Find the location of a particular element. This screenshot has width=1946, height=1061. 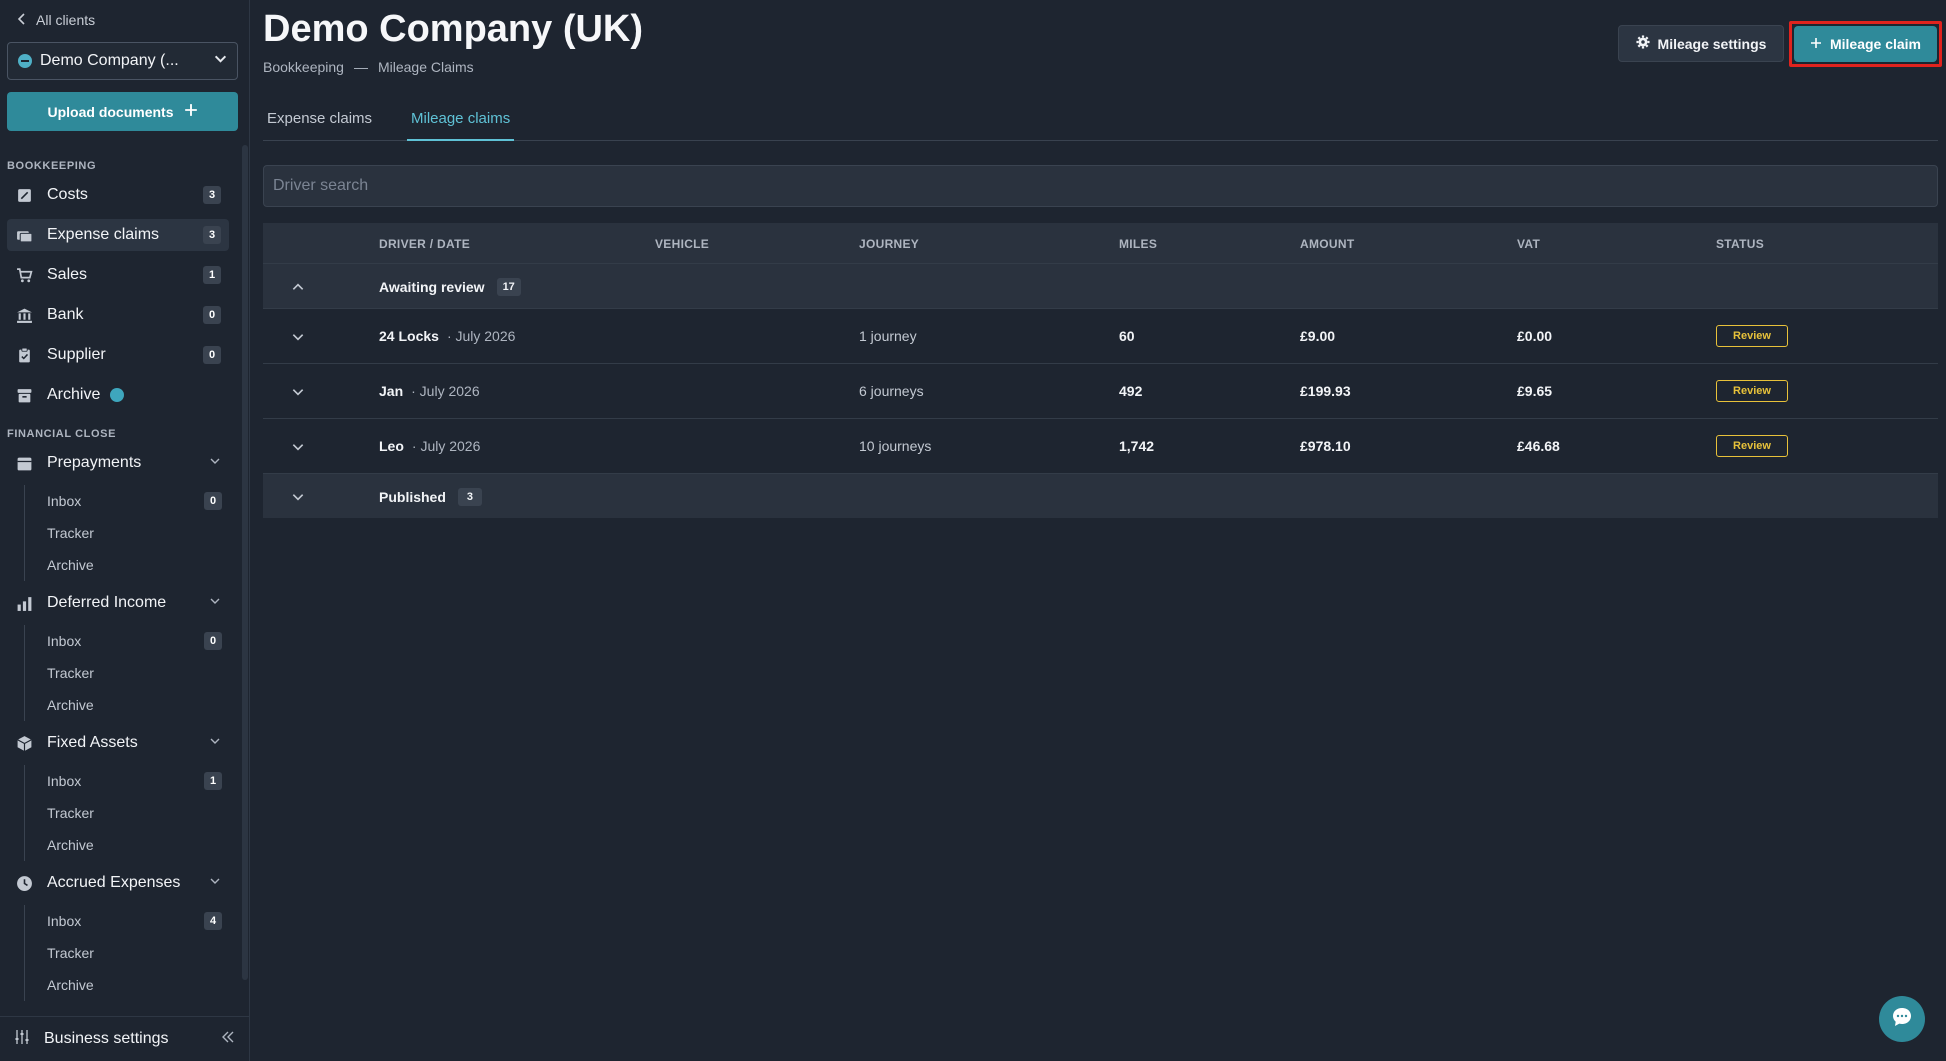

sidebar-item-prepayments-tracker: Tracker is located at coordinates (127, 533).